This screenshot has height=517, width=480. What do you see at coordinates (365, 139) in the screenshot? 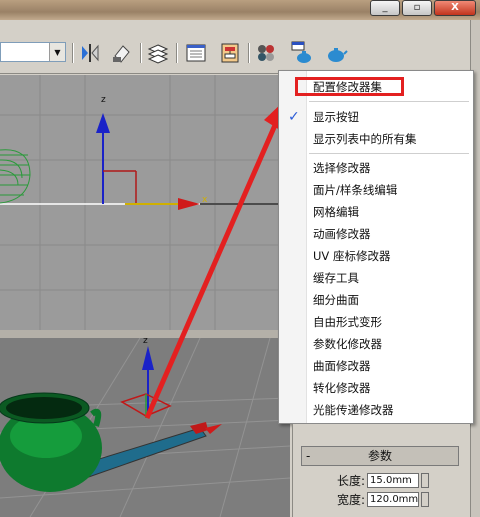
I see `menu-item-show-all-sets: 显示列表中的所有集` at bounding box center [365, 139].